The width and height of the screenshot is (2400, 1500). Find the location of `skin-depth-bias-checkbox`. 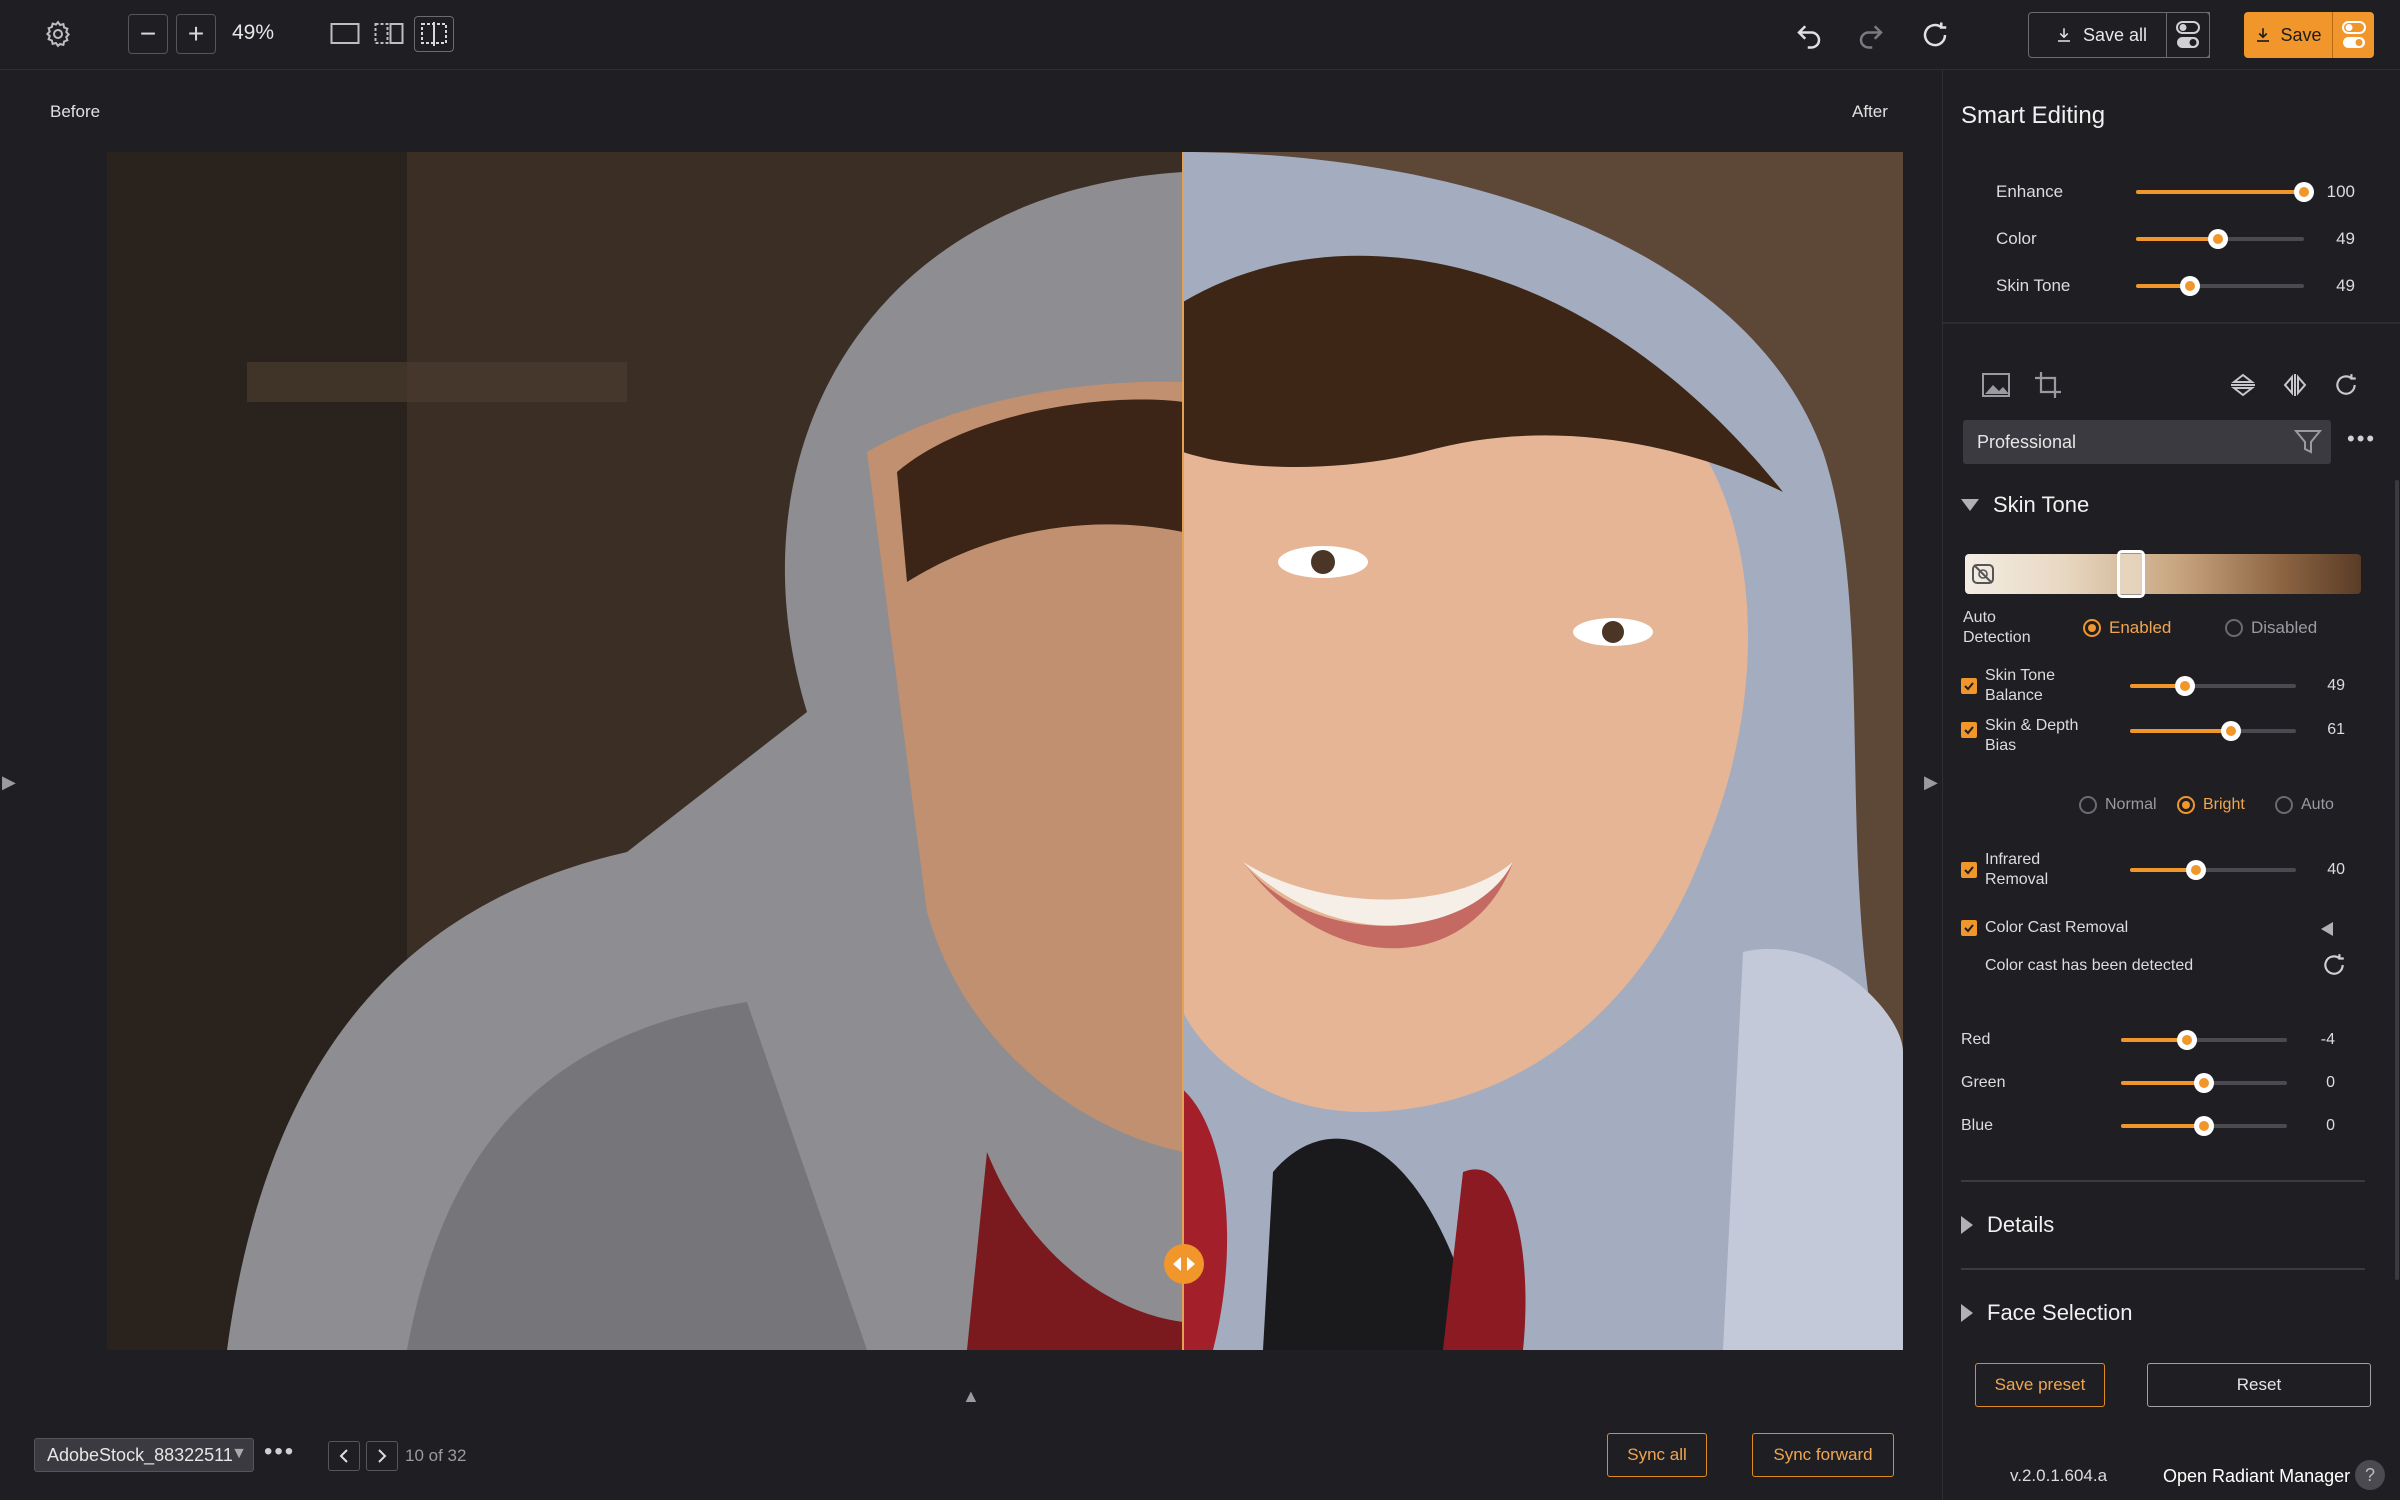

skin-depth-bias-checkbox is located at coordinates (1969, 730).